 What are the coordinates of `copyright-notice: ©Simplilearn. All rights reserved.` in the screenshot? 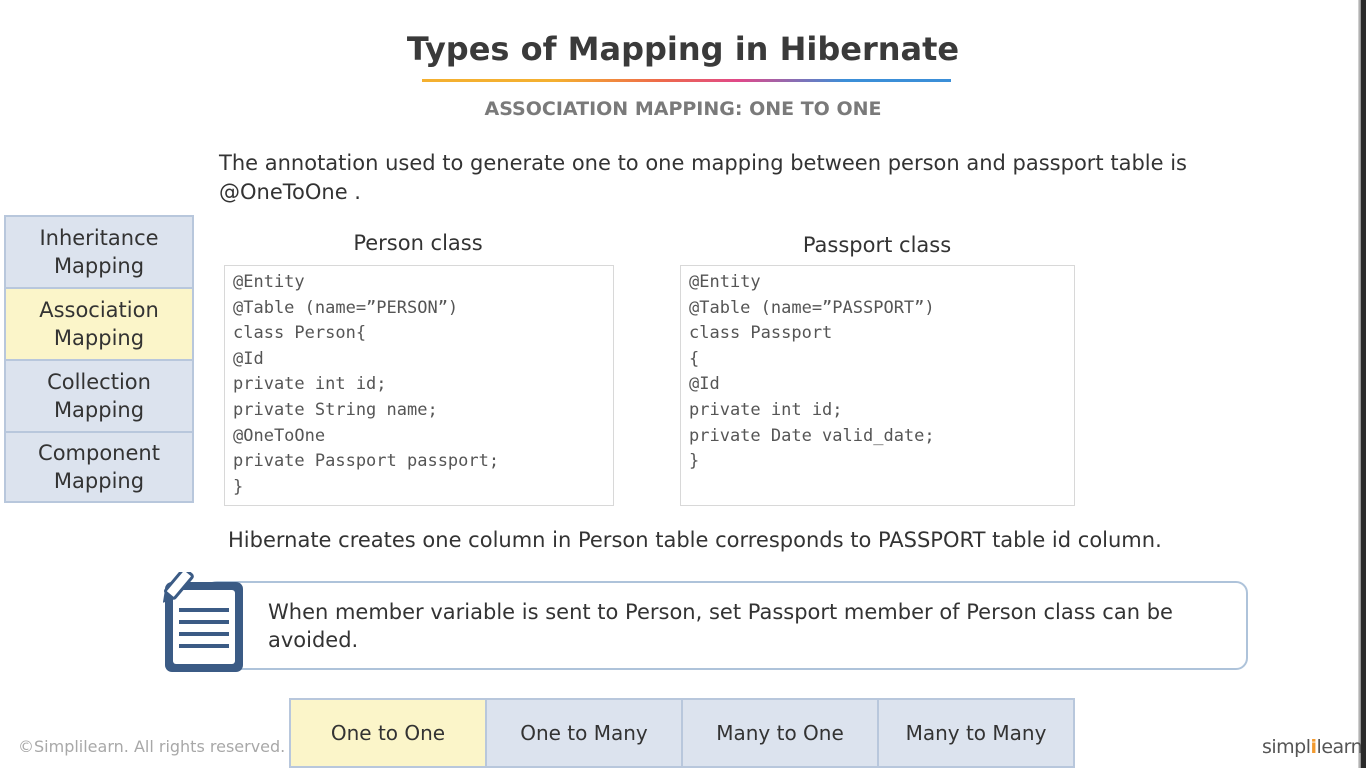 It's located at (152, 746).